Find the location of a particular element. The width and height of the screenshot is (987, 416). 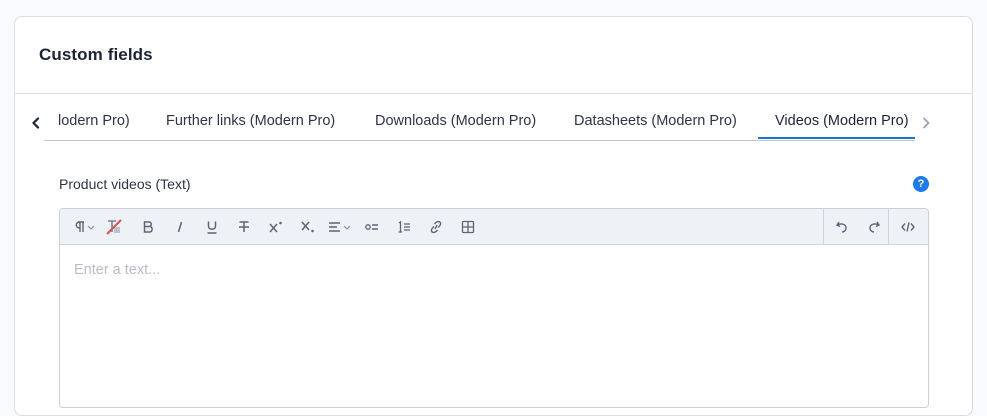

chevron-right-icon is located at coordinates (926, 123).